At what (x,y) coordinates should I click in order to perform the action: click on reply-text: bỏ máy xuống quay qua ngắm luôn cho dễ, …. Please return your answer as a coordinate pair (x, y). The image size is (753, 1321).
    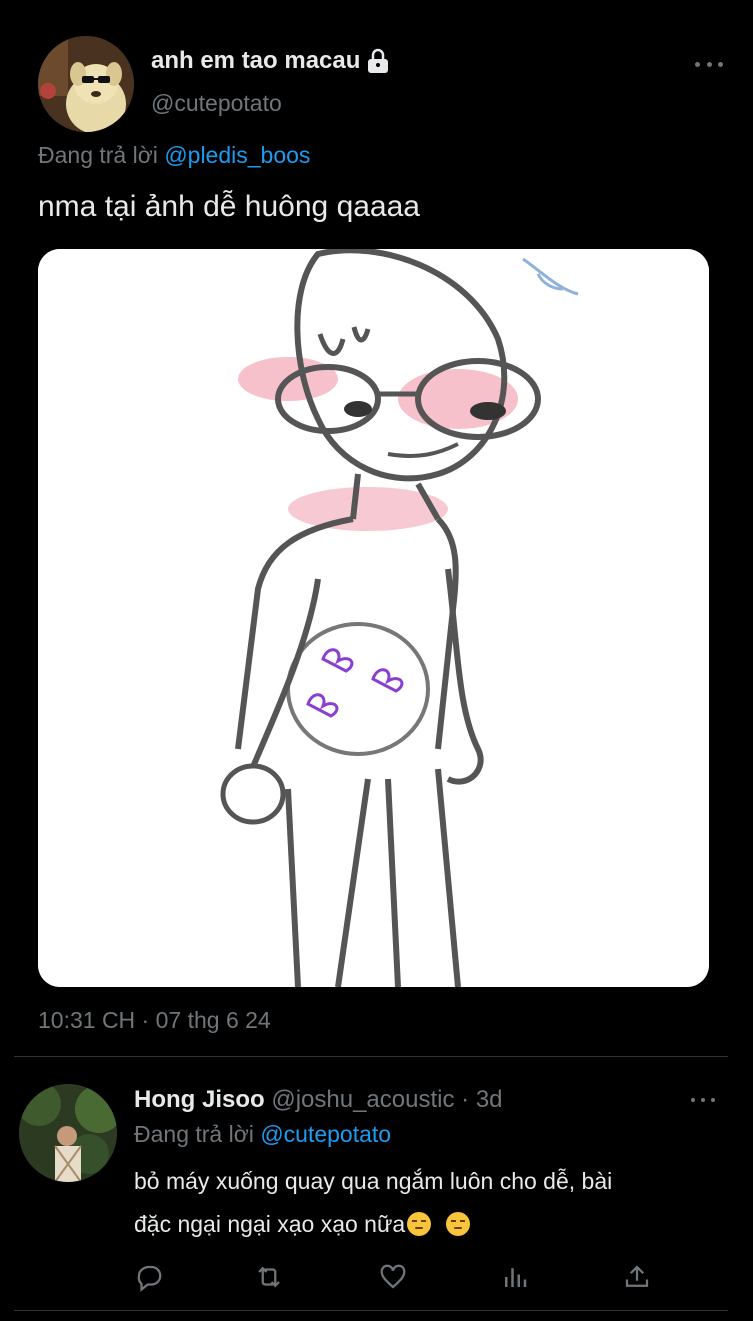
    Looking at the image, I should click on (429, 1203).